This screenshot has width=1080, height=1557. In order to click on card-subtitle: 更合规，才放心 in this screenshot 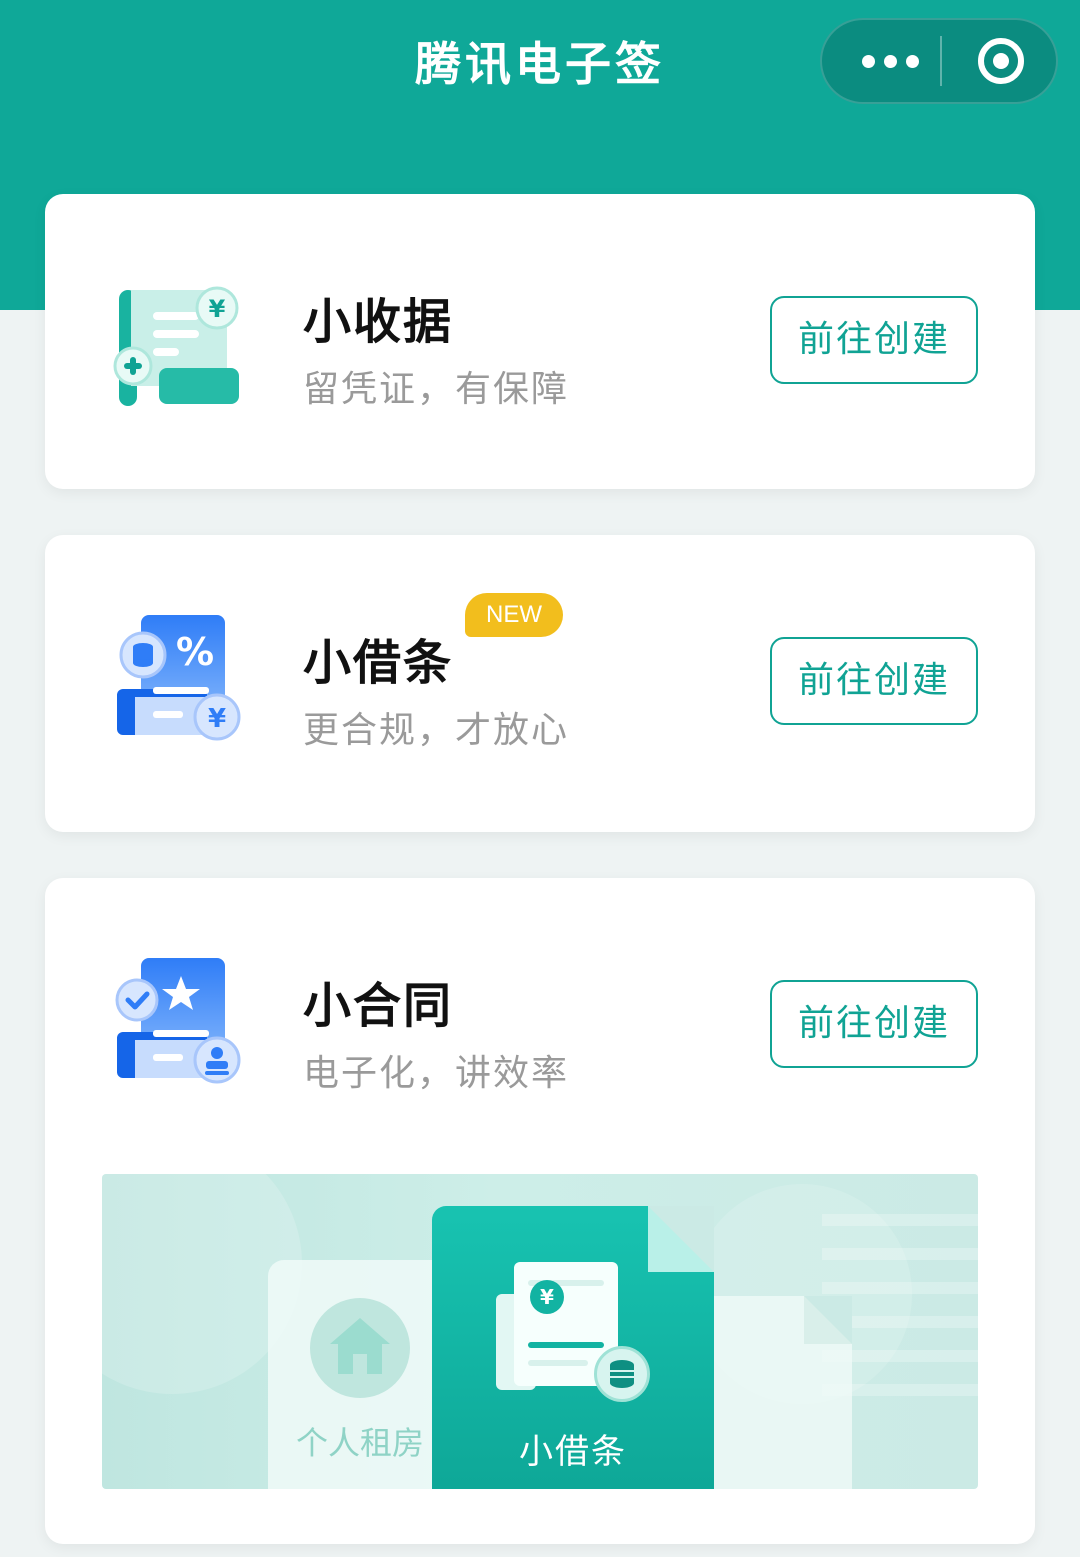, I will do `click(436, 730)`.